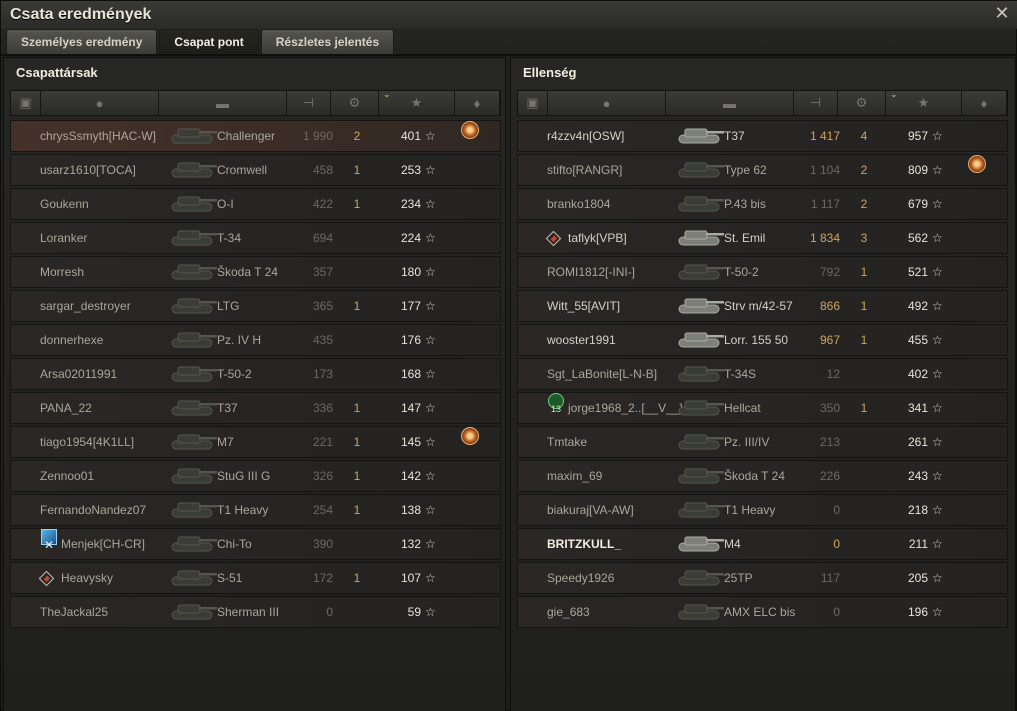  I want to click on vehicle-name: M4, so click(732, 544).